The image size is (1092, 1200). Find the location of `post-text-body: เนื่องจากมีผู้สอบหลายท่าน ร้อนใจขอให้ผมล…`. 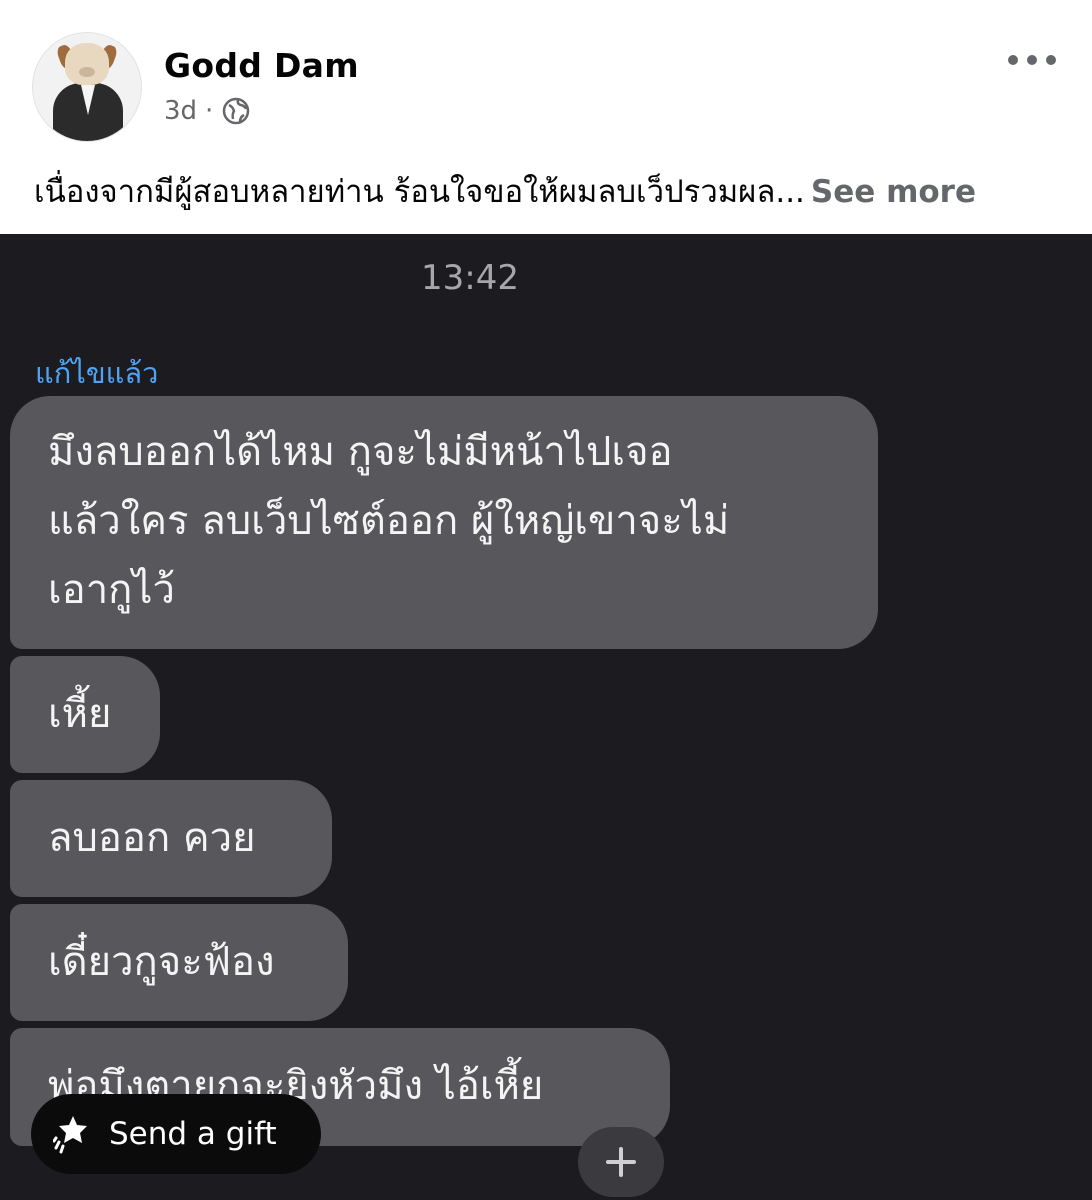

post-text-body: เนื่องจากมีผู้สอบหลายท่าน ร้อนใจขอให้ผมล… is located at coordinates (419, 192).